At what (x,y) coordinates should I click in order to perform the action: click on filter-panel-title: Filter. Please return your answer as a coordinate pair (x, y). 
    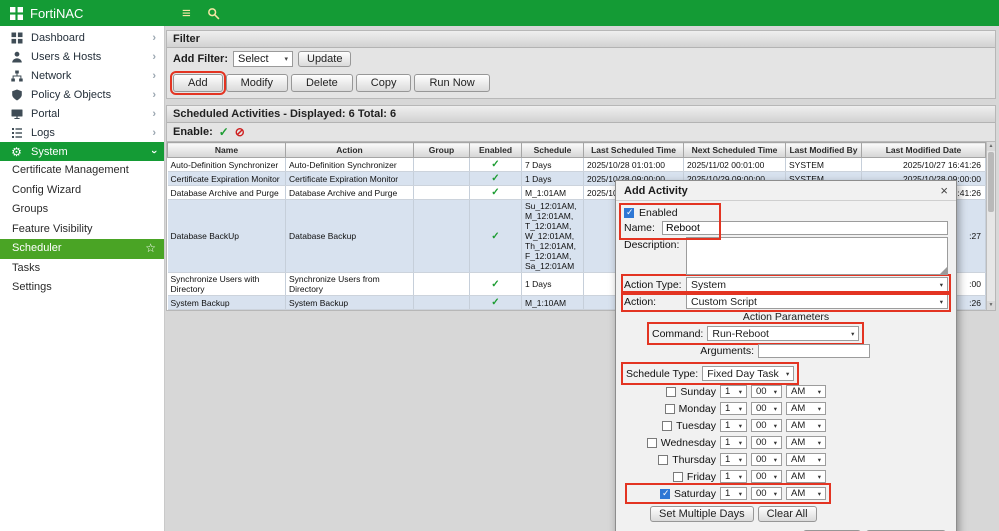
    Looking at the image, I should click on (581, 39).